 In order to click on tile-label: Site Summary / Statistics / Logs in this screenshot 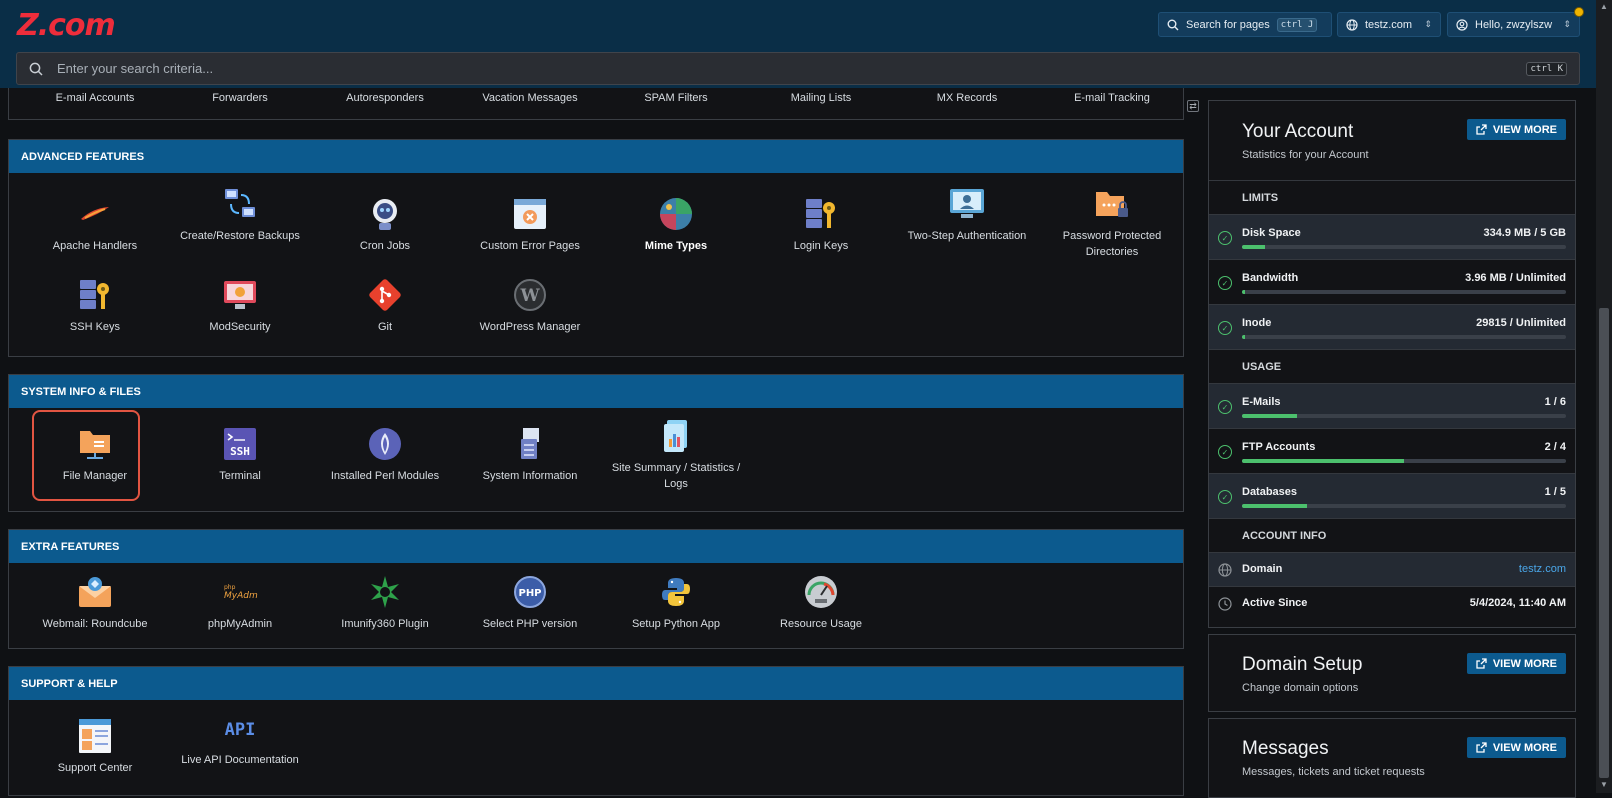, I will do `click(676, 476)`.